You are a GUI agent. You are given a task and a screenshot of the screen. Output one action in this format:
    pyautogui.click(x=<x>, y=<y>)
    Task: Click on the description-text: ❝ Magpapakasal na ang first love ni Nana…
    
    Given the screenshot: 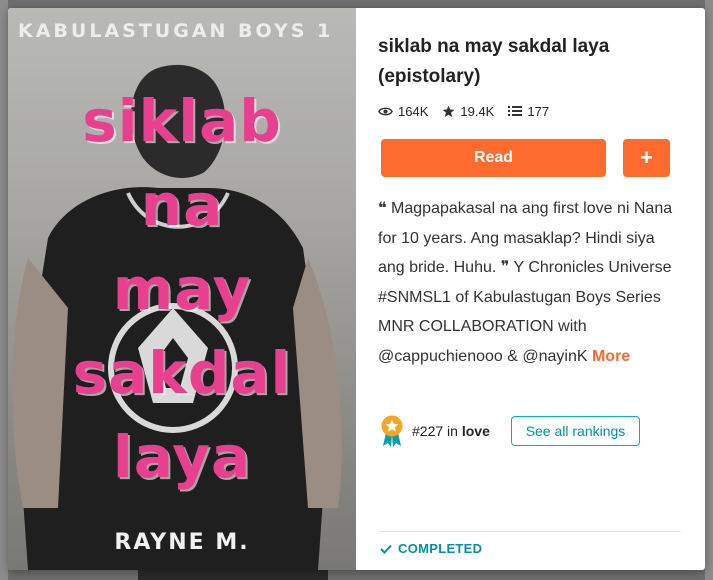 What is the action you would take?
    pyautogui.click(x=525, y=282)
    